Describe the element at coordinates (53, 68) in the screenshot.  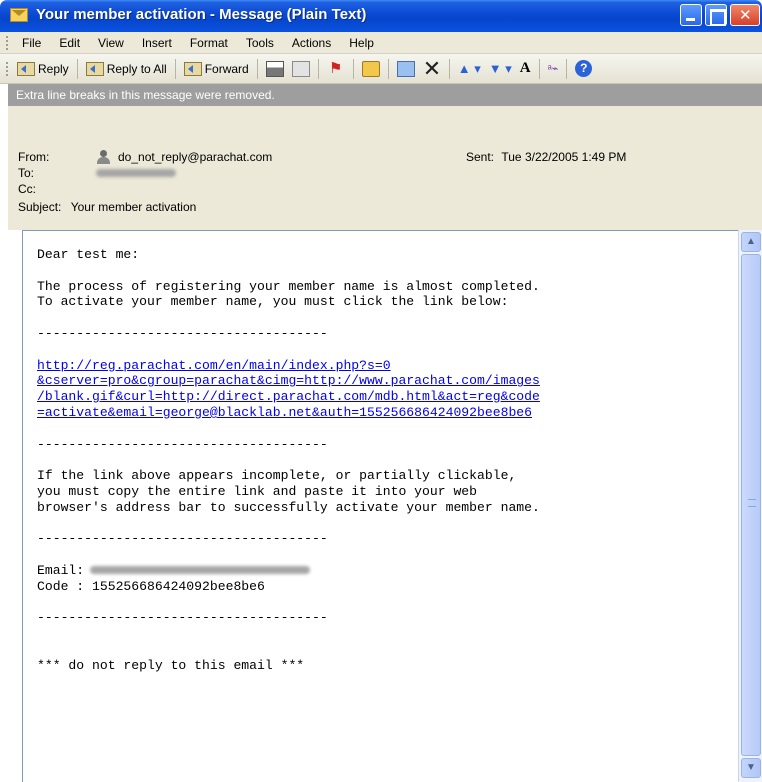
I see `reply-label: Reply` at that location.